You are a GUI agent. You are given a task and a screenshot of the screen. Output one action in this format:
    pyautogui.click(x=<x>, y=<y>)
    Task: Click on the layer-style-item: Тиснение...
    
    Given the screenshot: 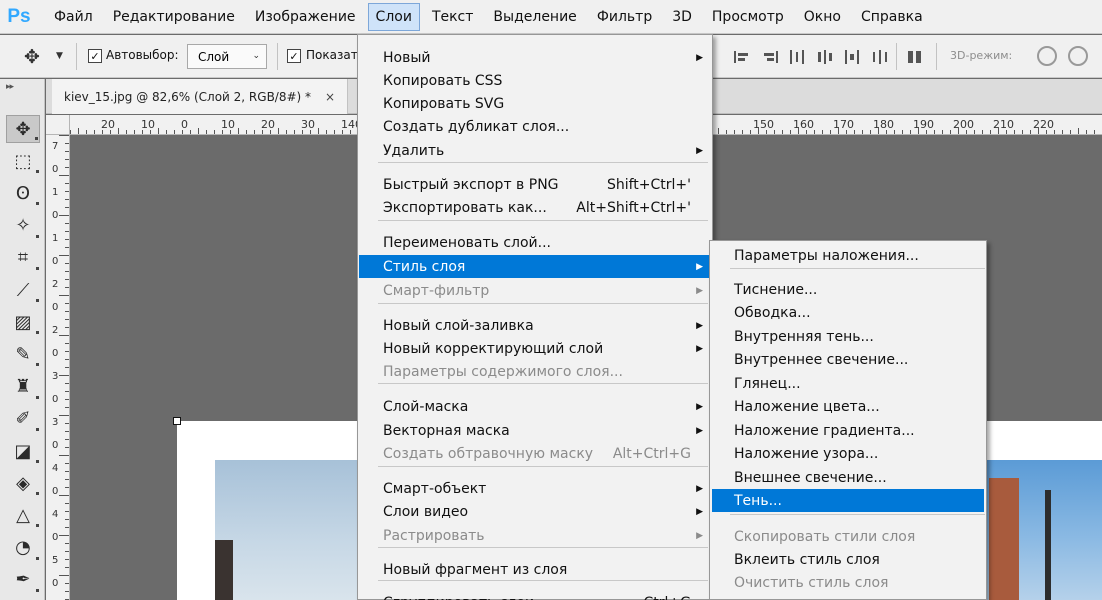 What is the action you would take?
    pyautogui.click(x=848, y=289)
    